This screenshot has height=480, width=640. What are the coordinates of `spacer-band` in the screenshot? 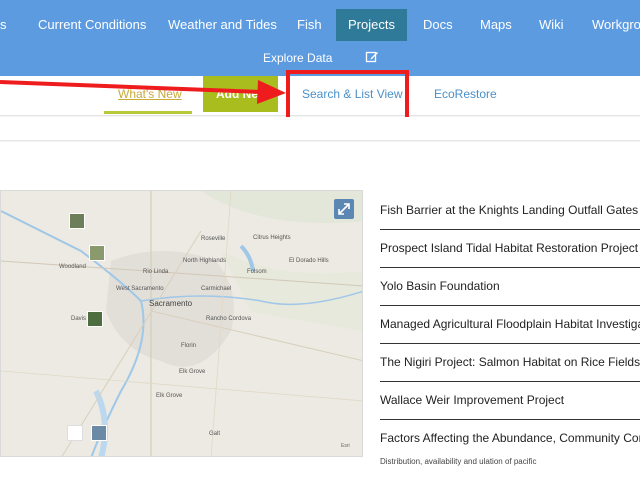 It's located at (320, 129).